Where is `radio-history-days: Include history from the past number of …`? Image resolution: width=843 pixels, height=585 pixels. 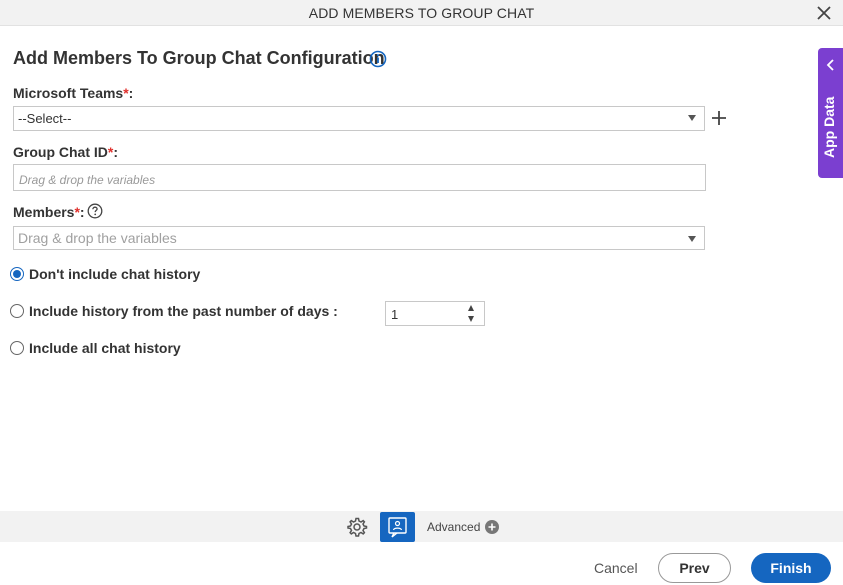 radio-history-days: Include history from the past number of … is located at coordinates (174, 311).